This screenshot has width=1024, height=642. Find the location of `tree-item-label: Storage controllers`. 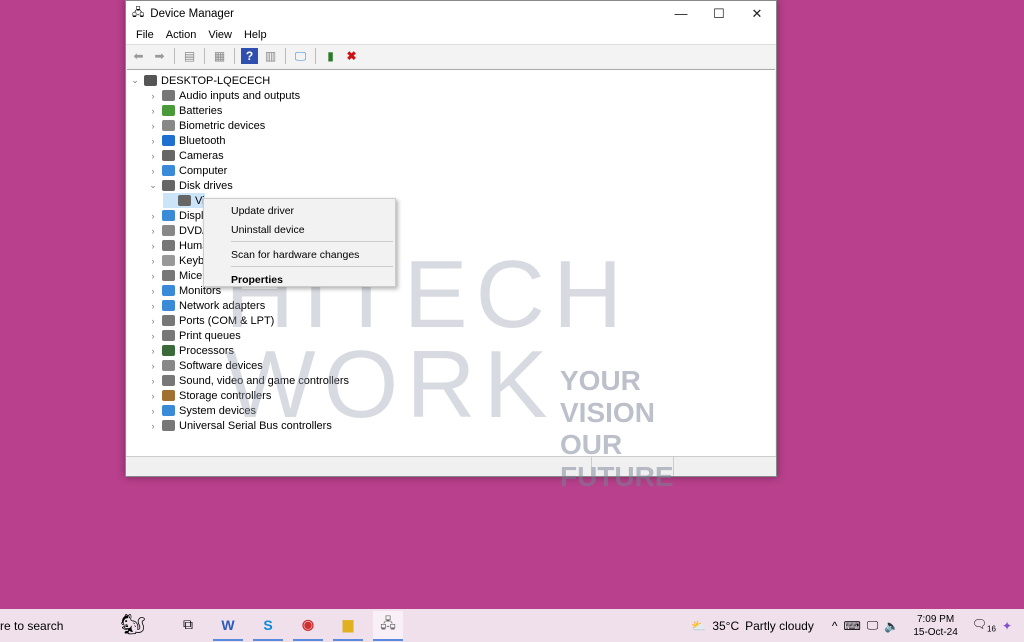

tree-item-label: Storage controllers is located at coordinates (225, 395).